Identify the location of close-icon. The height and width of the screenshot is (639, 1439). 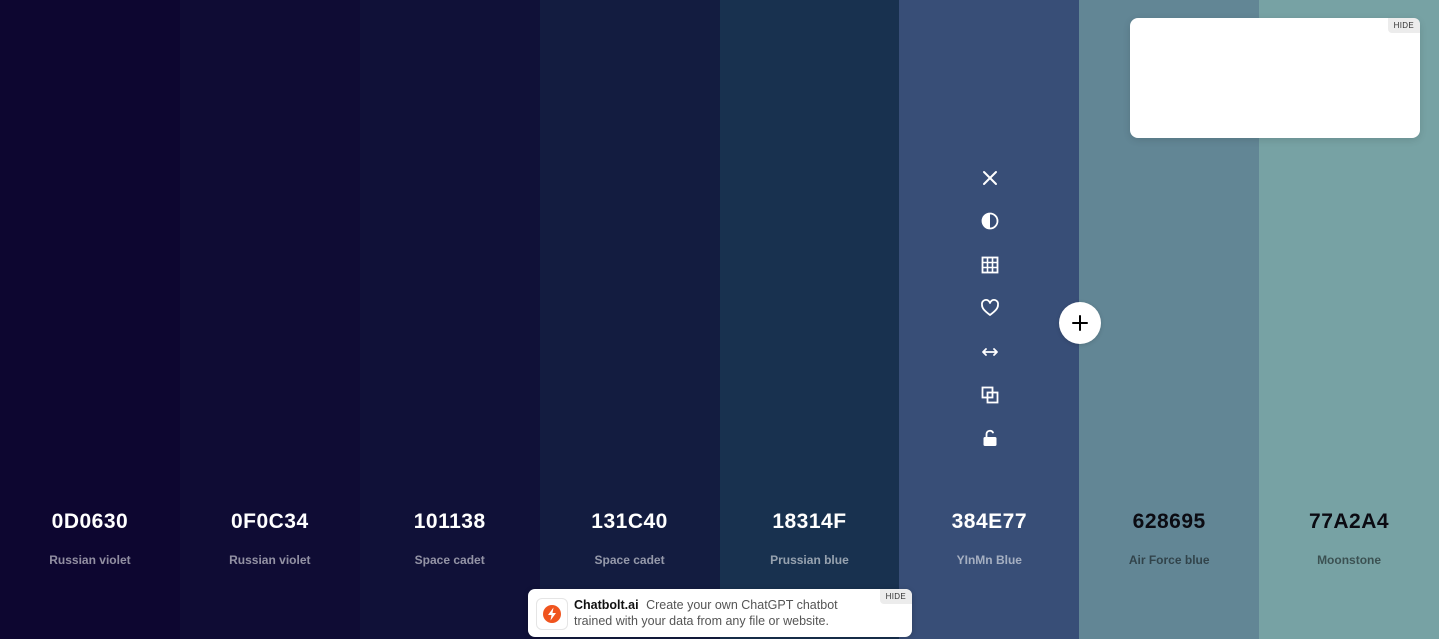
(990, 178).